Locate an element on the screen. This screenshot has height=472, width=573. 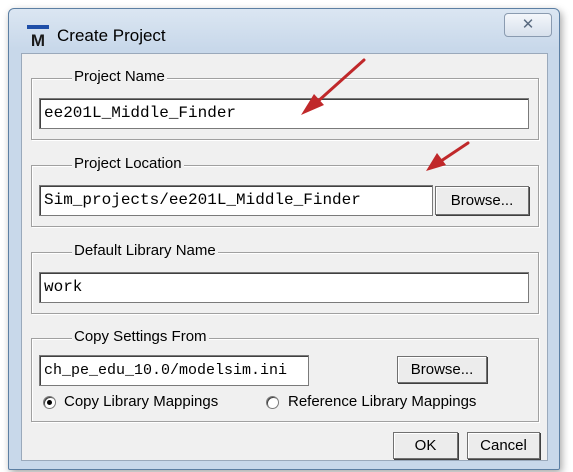
default-library-input: work is located at coordinates (284, 287).